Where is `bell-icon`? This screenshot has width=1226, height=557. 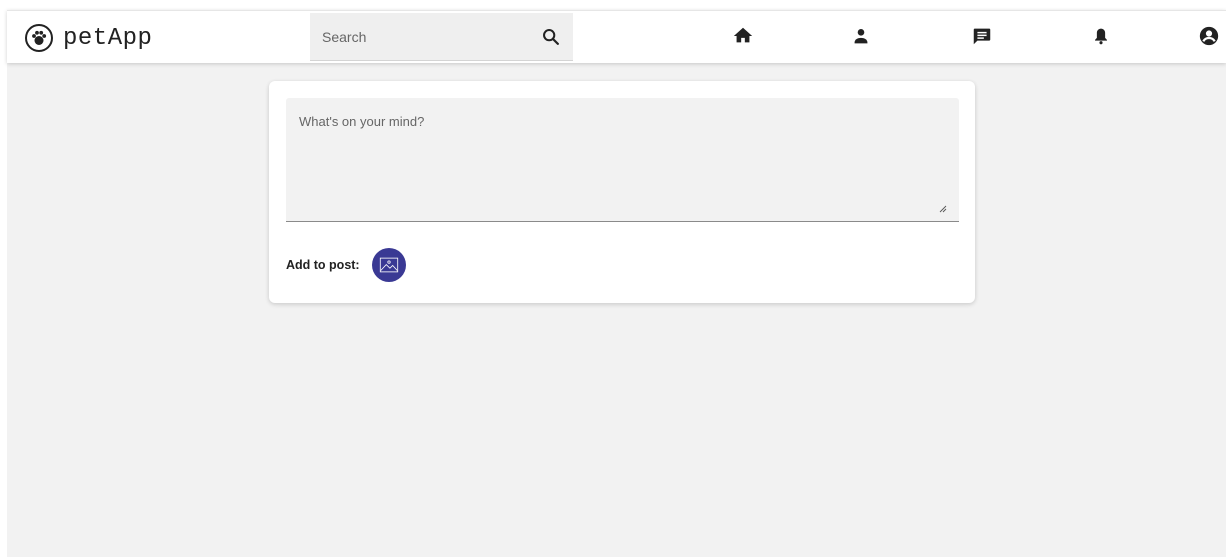 bell-icon is located at coordinates (1101, 36).